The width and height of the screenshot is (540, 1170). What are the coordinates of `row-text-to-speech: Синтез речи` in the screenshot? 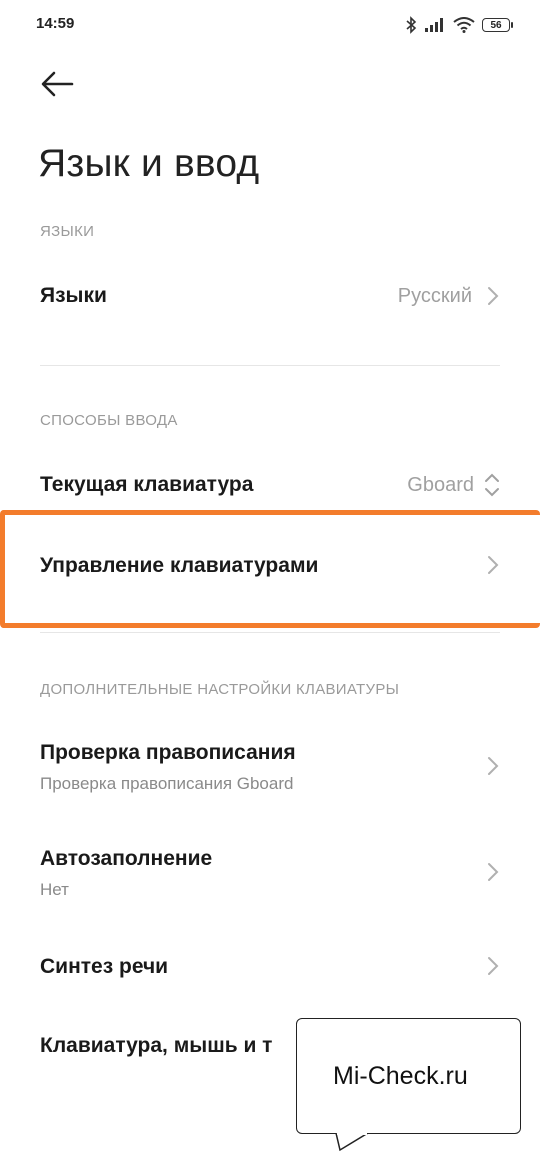 It's located at (270, 970).